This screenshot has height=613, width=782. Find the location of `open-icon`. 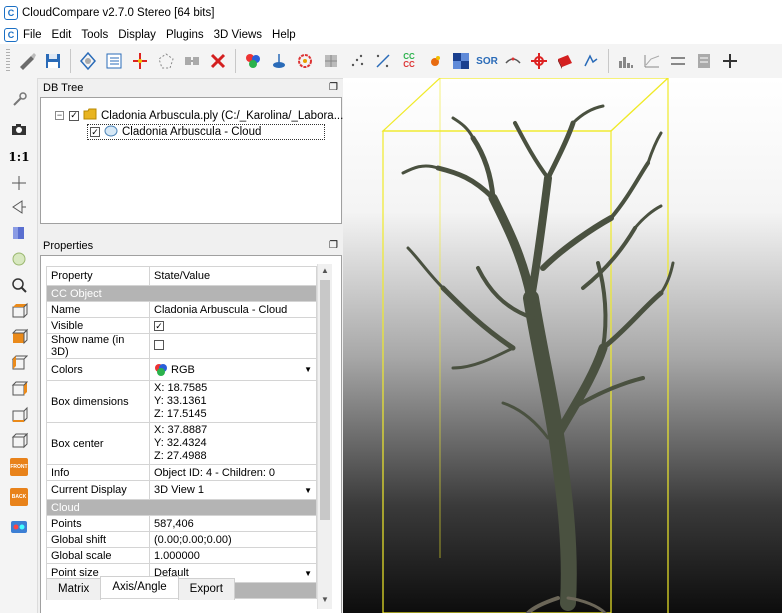

open-icon is located at coordinates (27, 61).